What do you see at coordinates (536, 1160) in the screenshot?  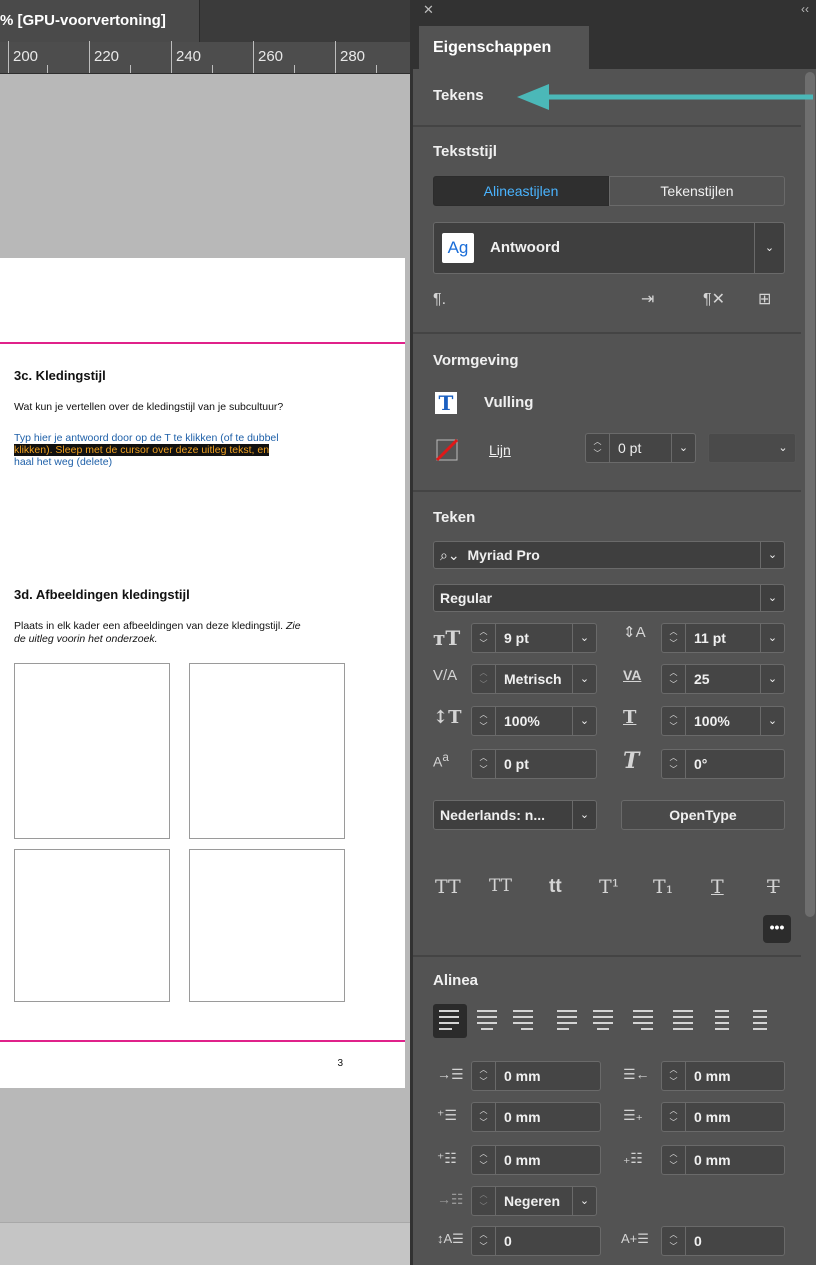 I see `space-before-field: ︿ ﹀ 0 mm` at bounding box center [536, 1160].